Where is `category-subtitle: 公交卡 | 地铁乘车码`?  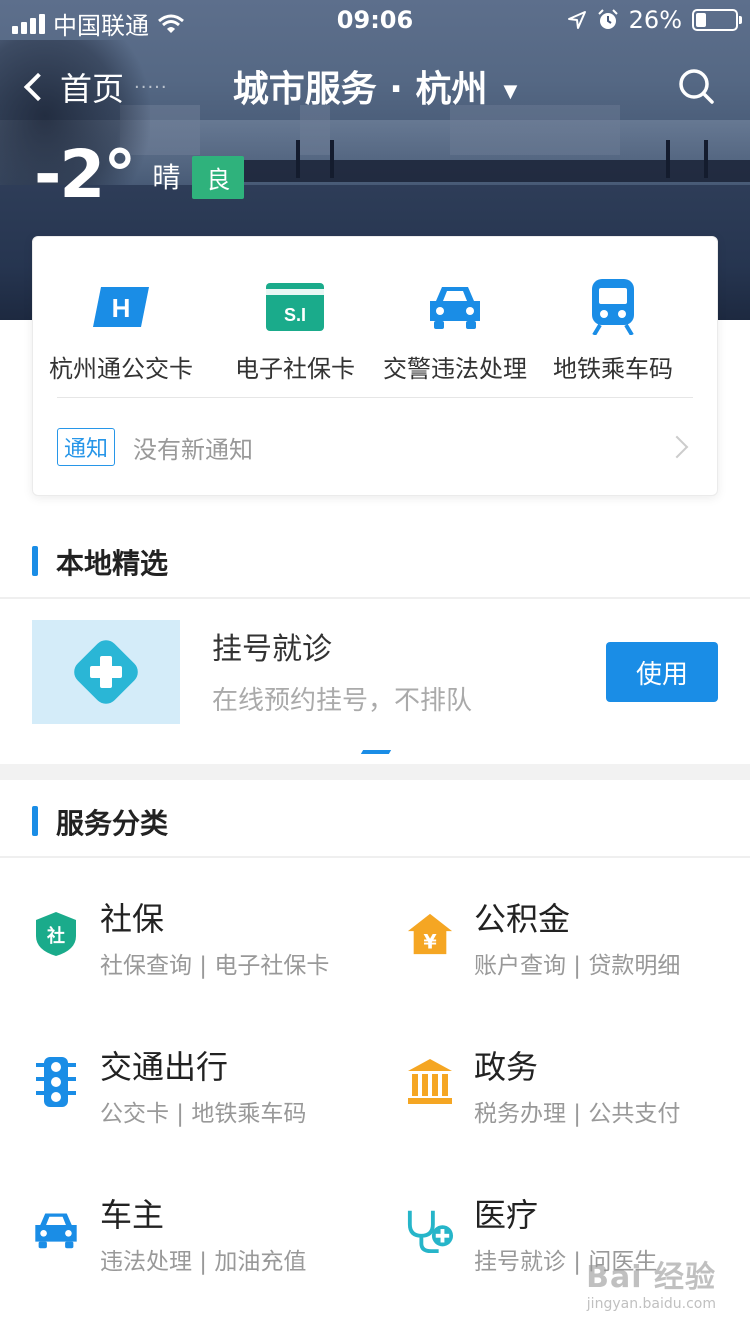 category-subtitle: 公交卡 | 地铁乘车码 is located at coordinates (203, 1114).